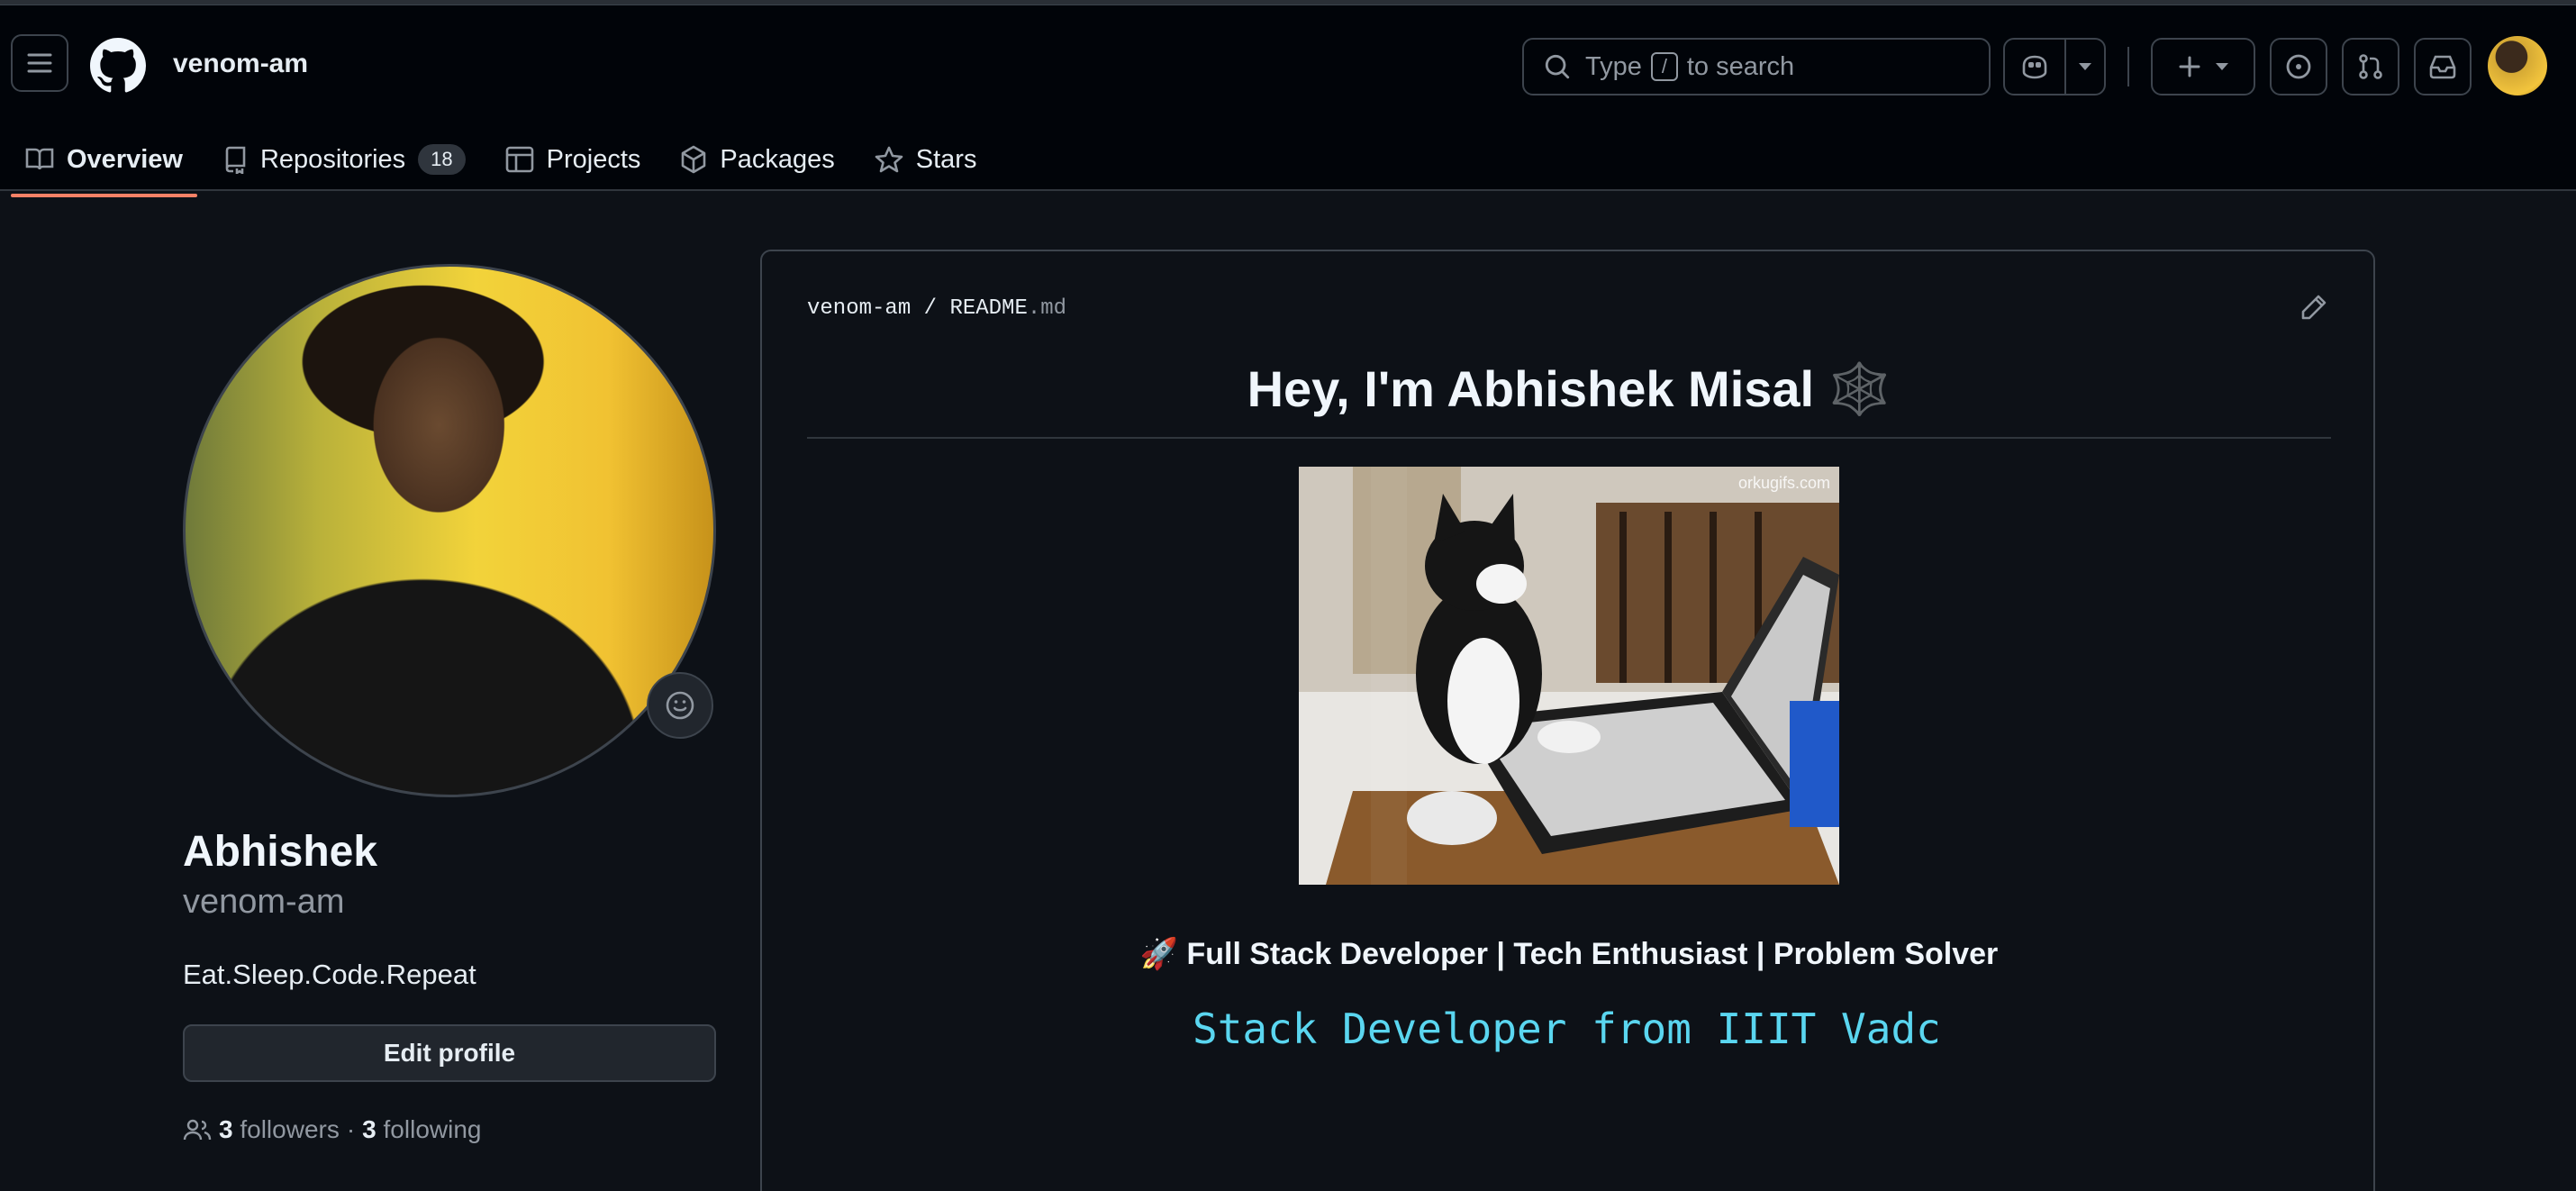  Describe the element at coordinates (593, 159) in the screenshot. I see `tab-projects-label: Projects` at that location.